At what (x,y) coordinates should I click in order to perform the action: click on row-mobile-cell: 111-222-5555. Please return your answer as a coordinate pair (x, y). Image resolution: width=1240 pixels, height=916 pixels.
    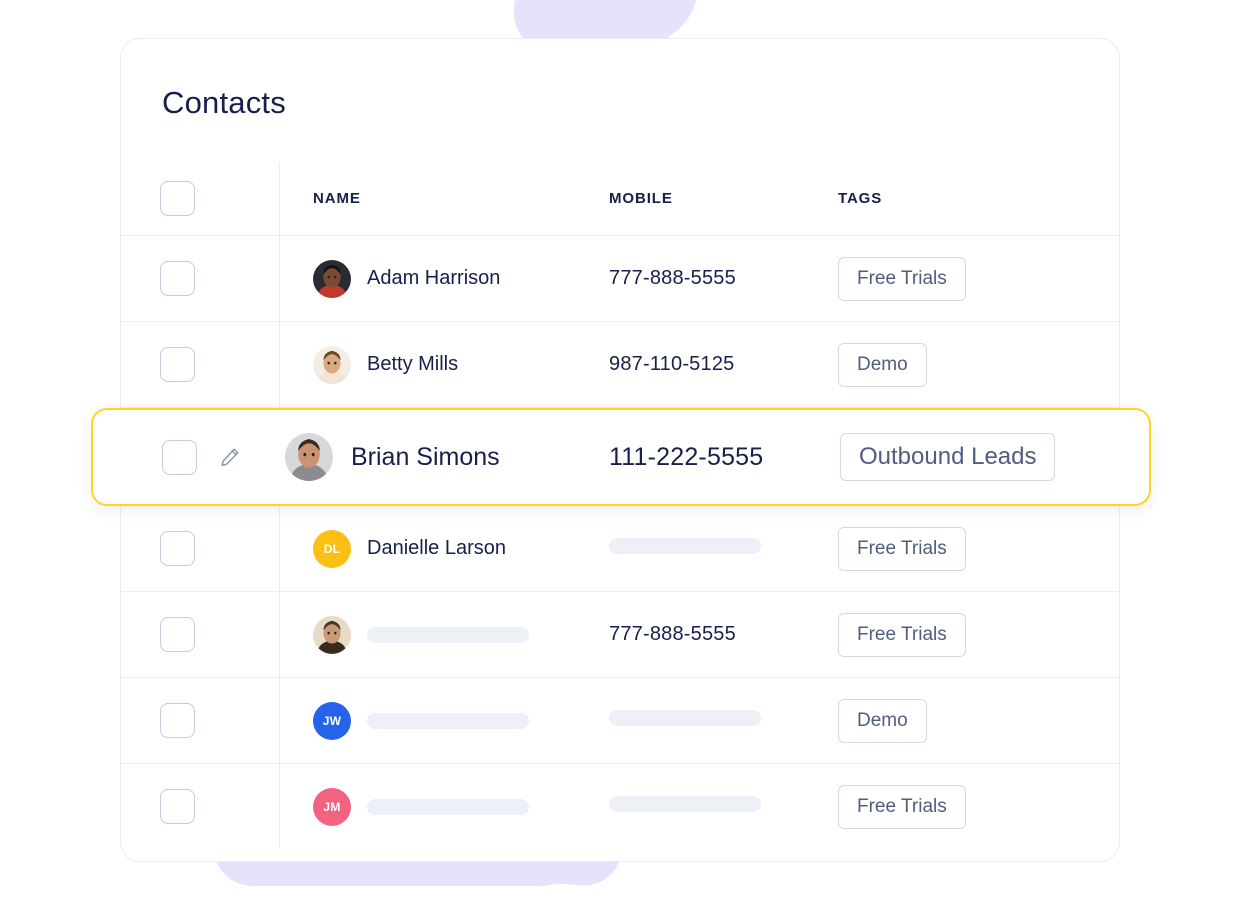
    Looking at the image, I should click on (723, 457).